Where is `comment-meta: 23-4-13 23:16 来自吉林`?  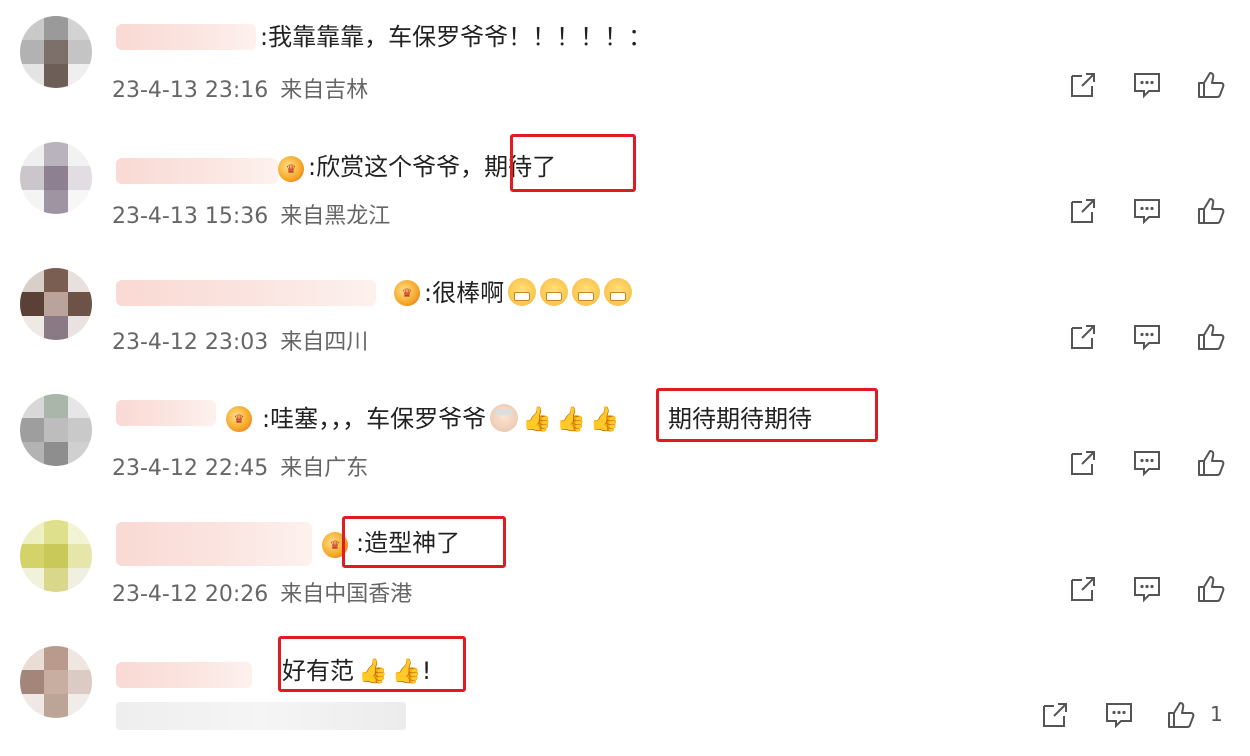 comment-meta: 23-4-13 23:16 来自吉林 is located at coordinates (246, 88).